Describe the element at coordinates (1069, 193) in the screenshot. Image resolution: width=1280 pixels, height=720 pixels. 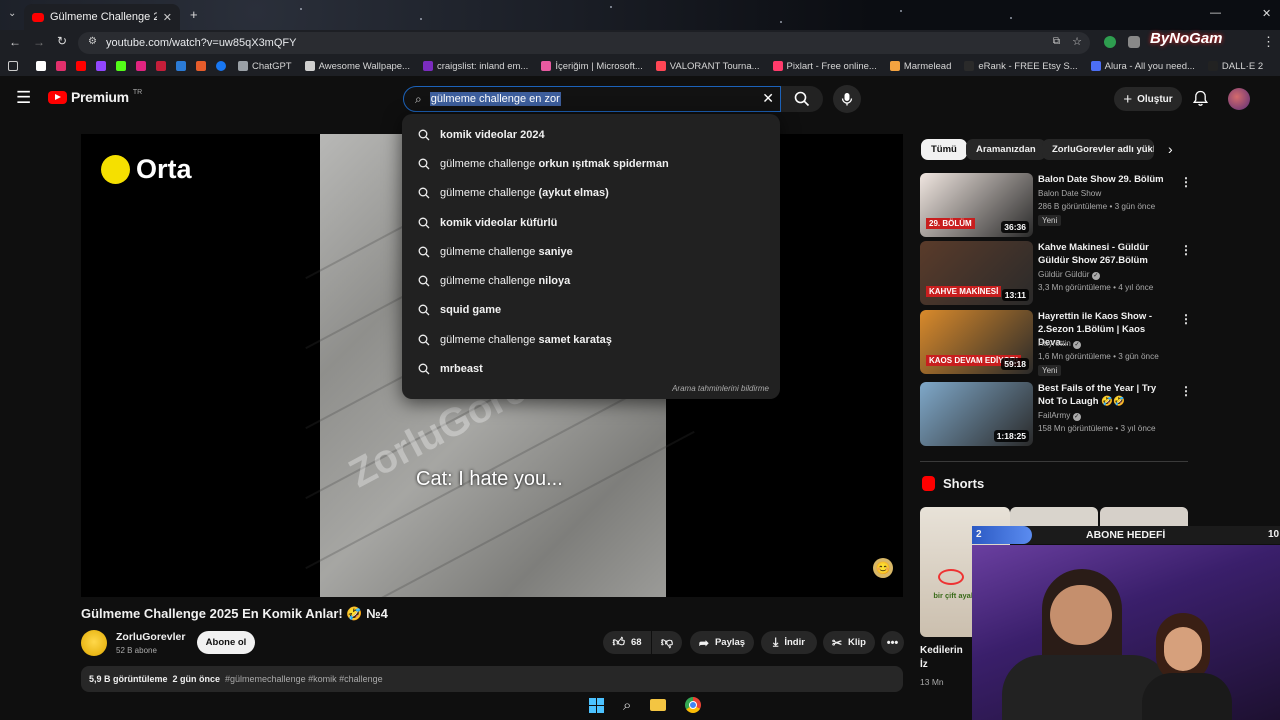
I see `channel-name: Balon Date Show` at that location.